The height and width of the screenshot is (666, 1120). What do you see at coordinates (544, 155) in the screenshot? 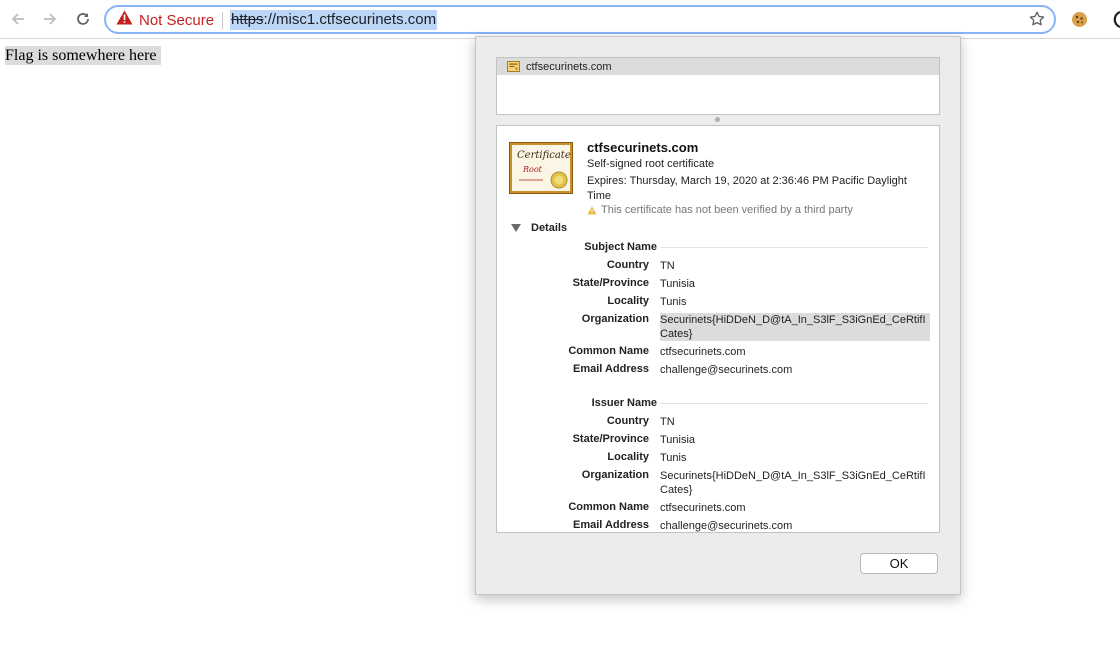
I see `certificate-thumb-title: Certificate` at bounding box center [544, 155].